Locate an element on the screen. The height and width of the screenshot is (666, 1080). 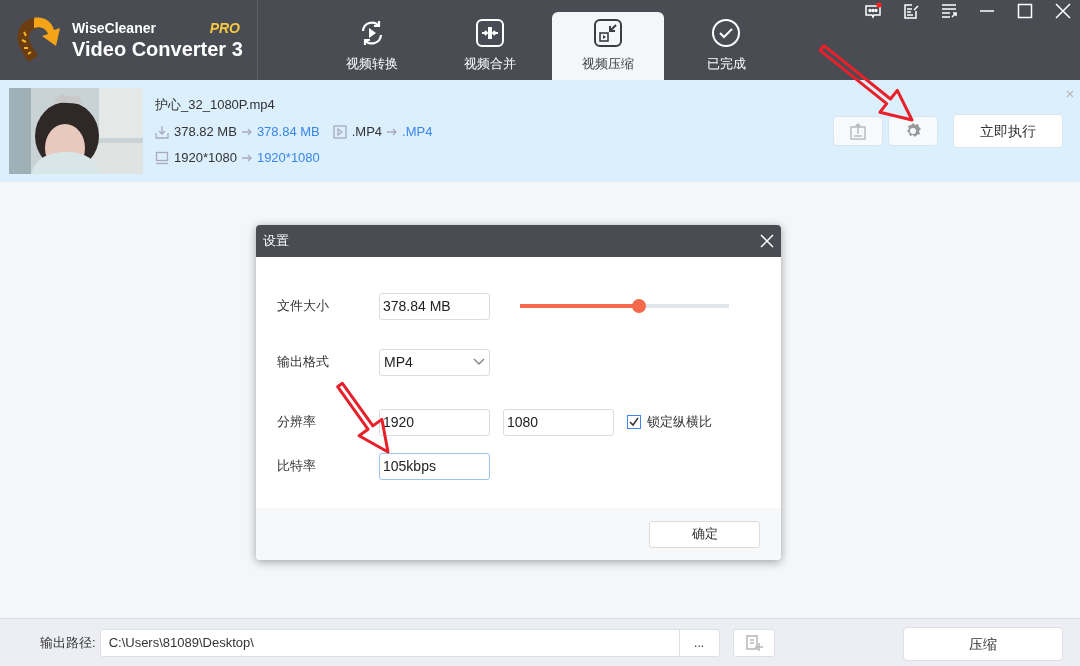
check-circle-icon is located at coordinates (726, 33).